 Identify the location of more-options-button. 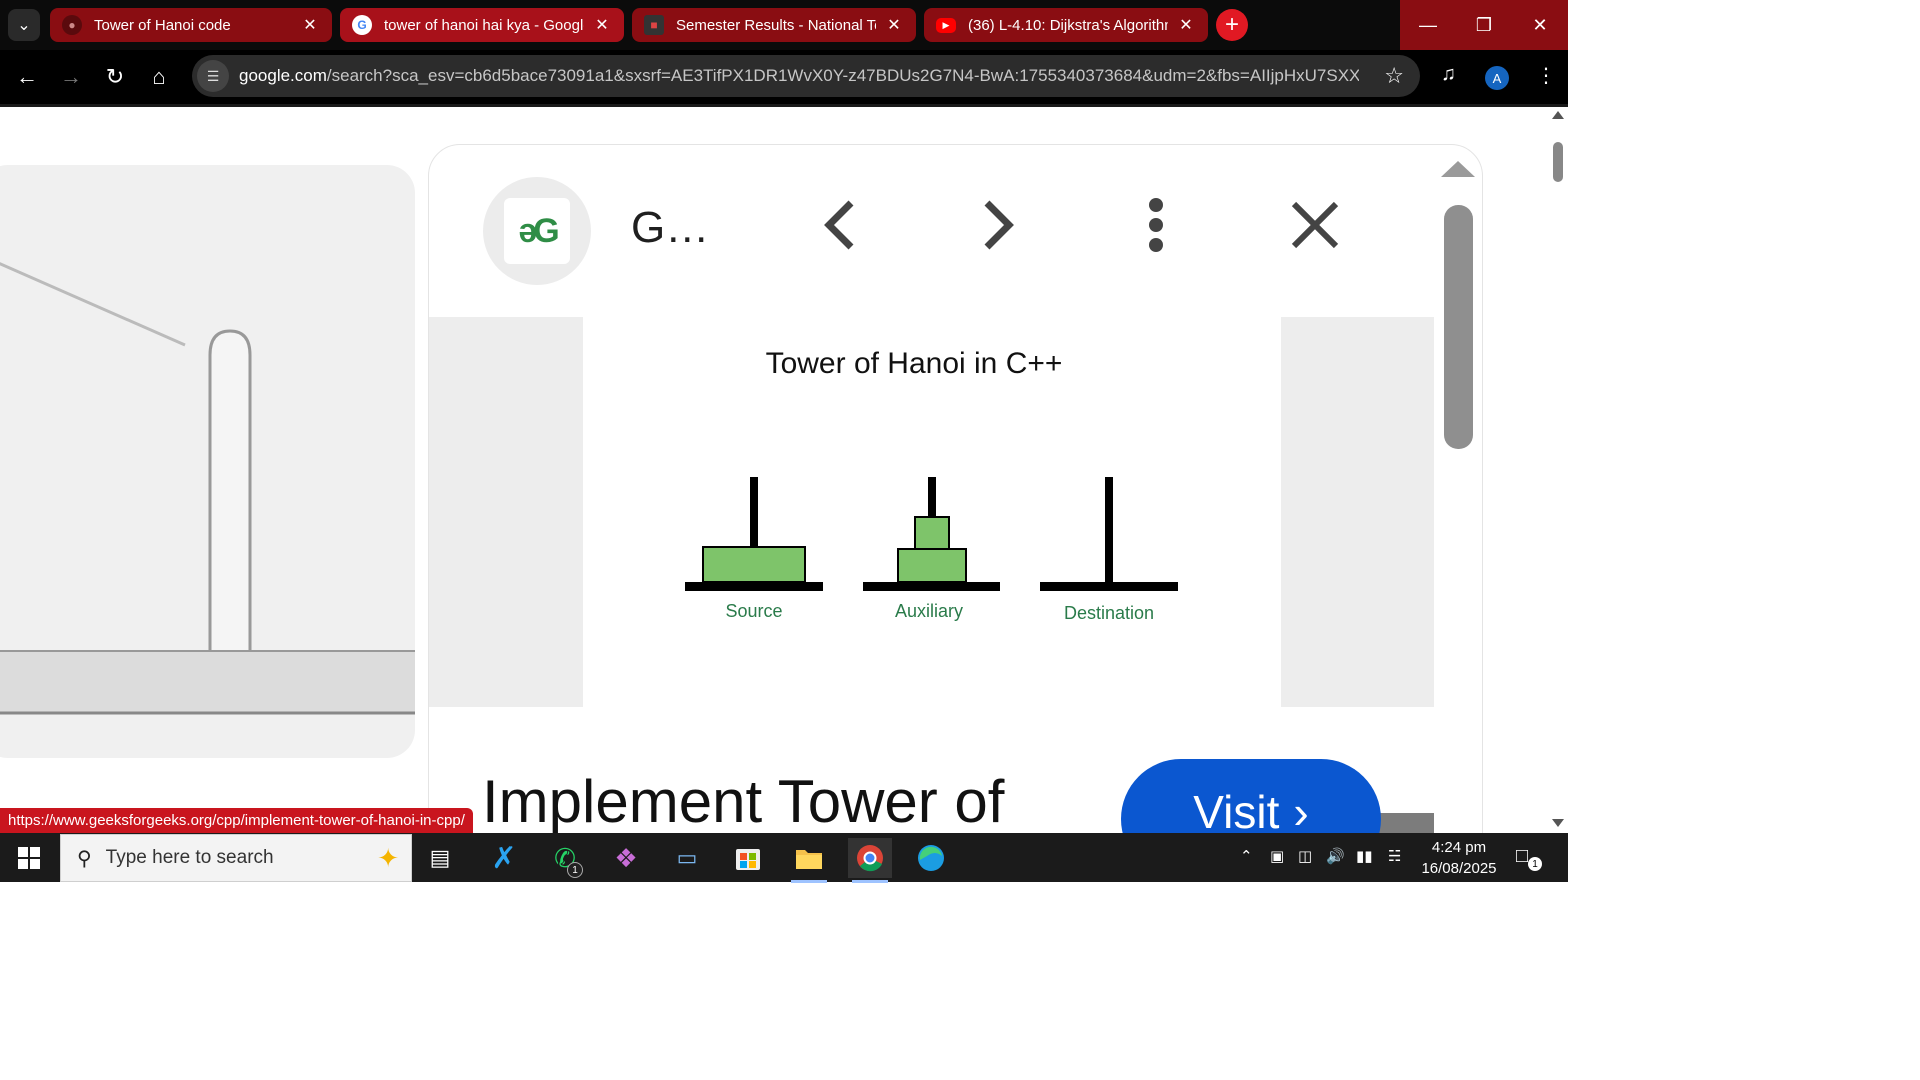
(1156, 225).